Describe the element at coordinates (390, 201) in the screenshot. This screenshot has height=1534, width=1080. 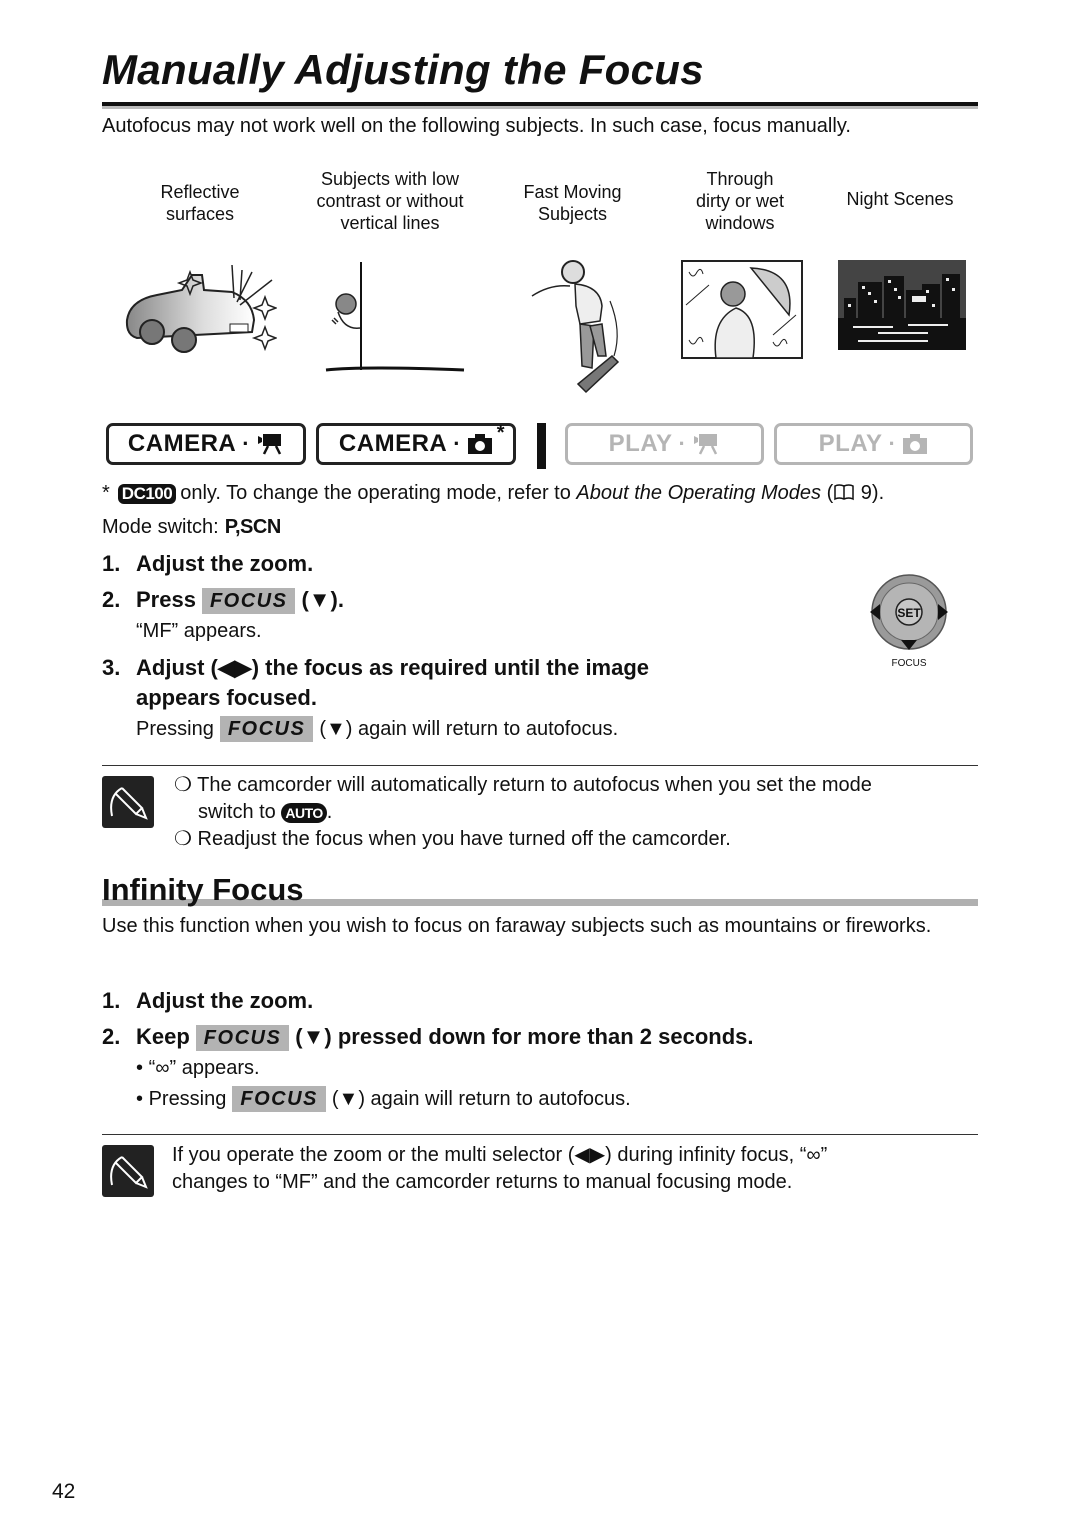
I see `subject-label-line: contrast or without` at that location.